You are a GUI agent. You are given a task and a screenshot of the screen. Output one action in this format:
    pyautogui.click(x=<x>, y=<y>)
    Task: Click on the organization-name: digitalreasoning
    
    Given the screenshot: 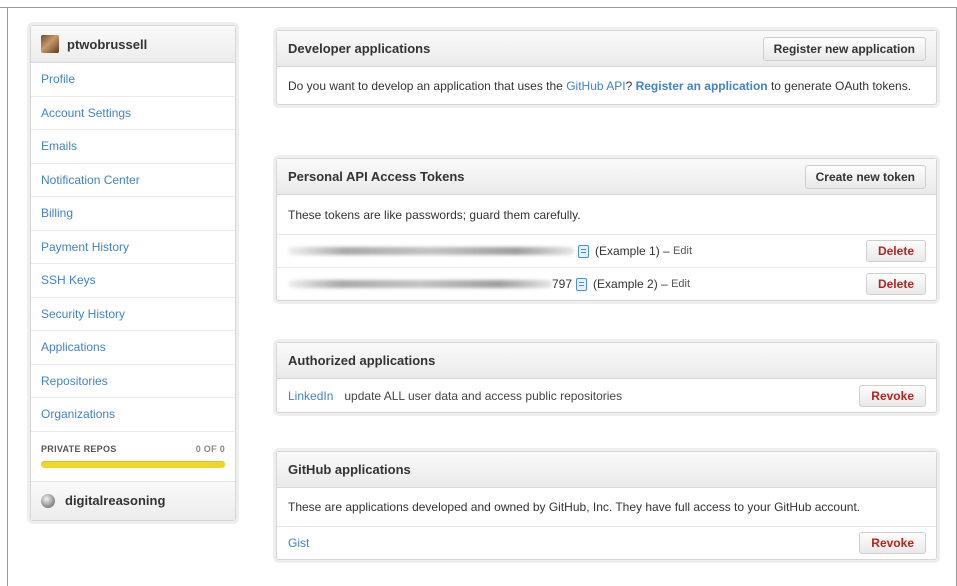 What is the action you would take?
    pyautogui.click(x=115, y=500)
    